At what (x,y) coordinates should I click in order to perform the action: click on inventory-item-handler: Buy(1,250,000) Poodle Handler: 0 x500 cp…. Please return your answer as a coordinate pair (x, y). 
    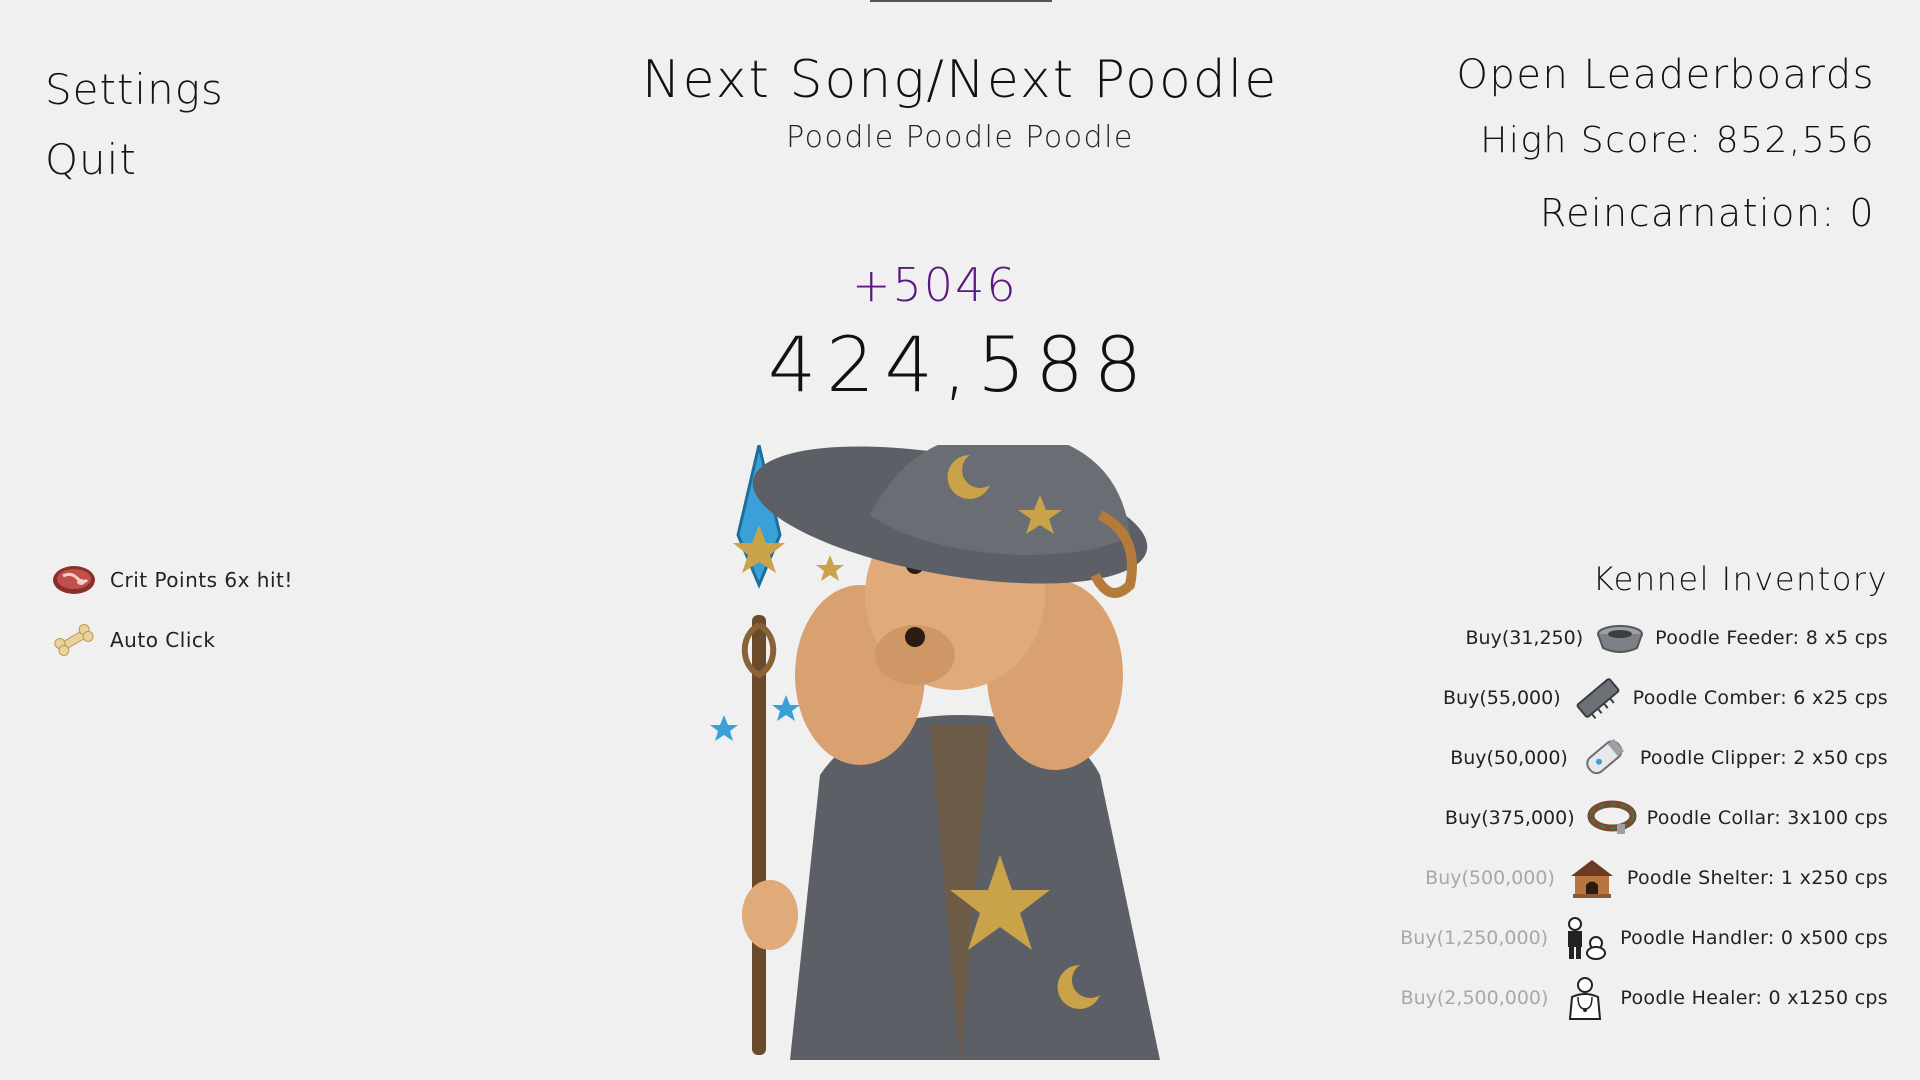
    Looking at the image, I should click on (1628, 938).